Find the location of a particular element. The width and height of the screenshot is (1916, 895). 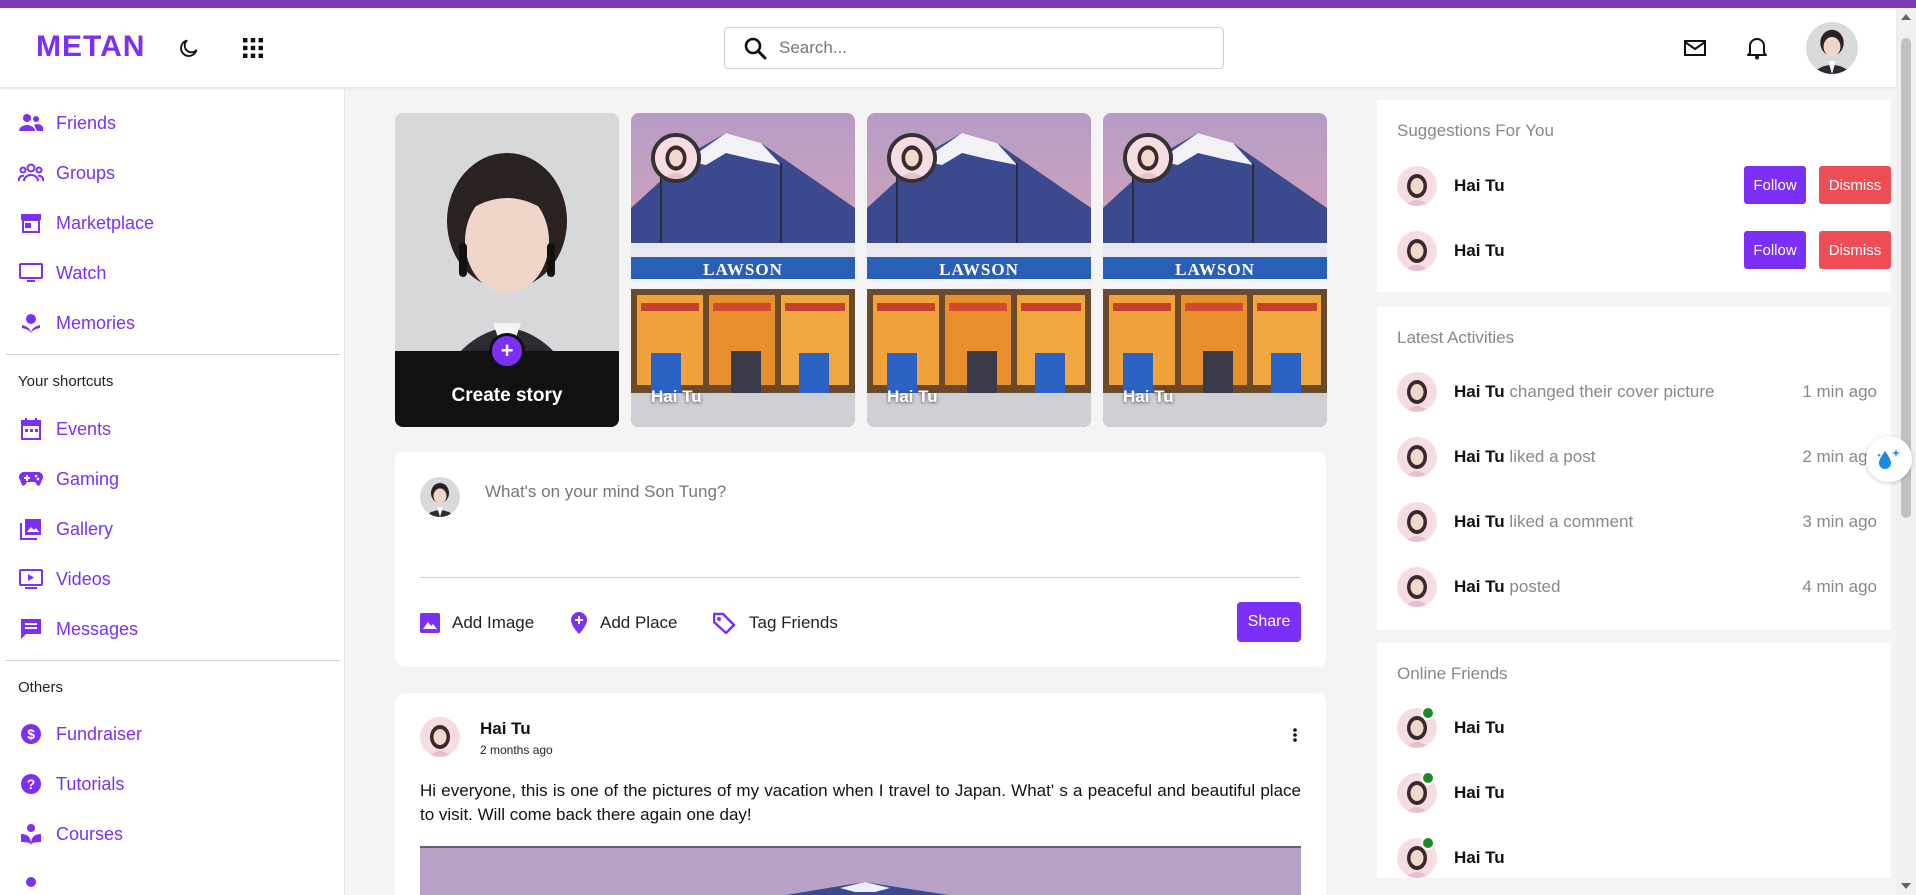

online-status-dot is located at coordinates (1428, 843).